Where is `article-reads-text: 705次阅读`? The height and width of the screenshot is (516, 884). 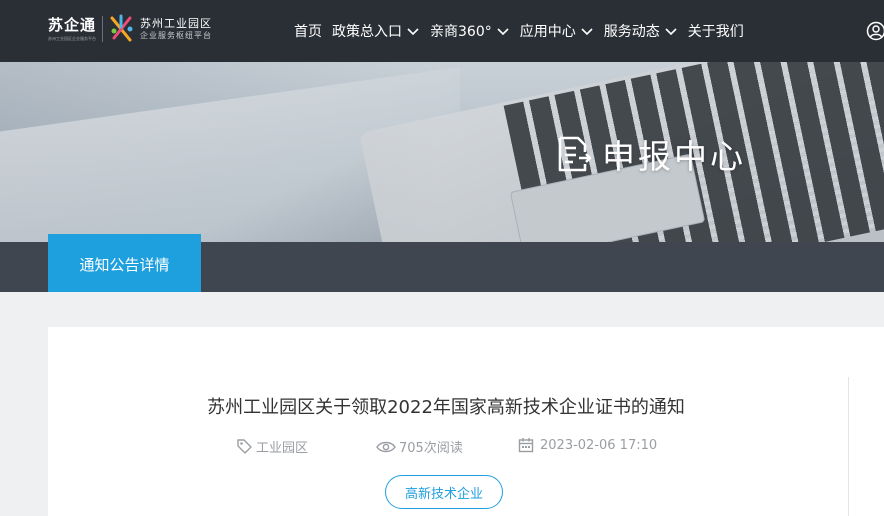
article-reads-text: 705次阅读 is located at coordinates (431, 448).